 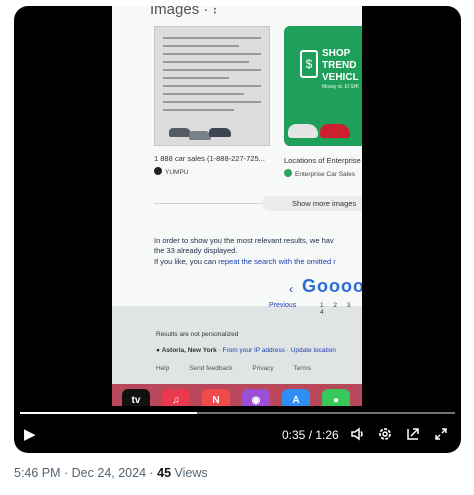 I want to click on volume-icon, so click(x=357, y=434).